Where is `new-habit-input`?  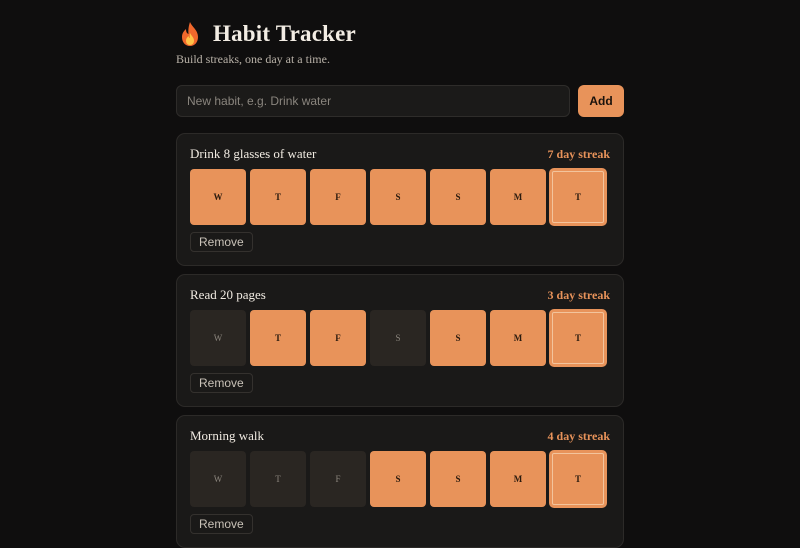
new-habit-input is located at coordinates (373, 101).